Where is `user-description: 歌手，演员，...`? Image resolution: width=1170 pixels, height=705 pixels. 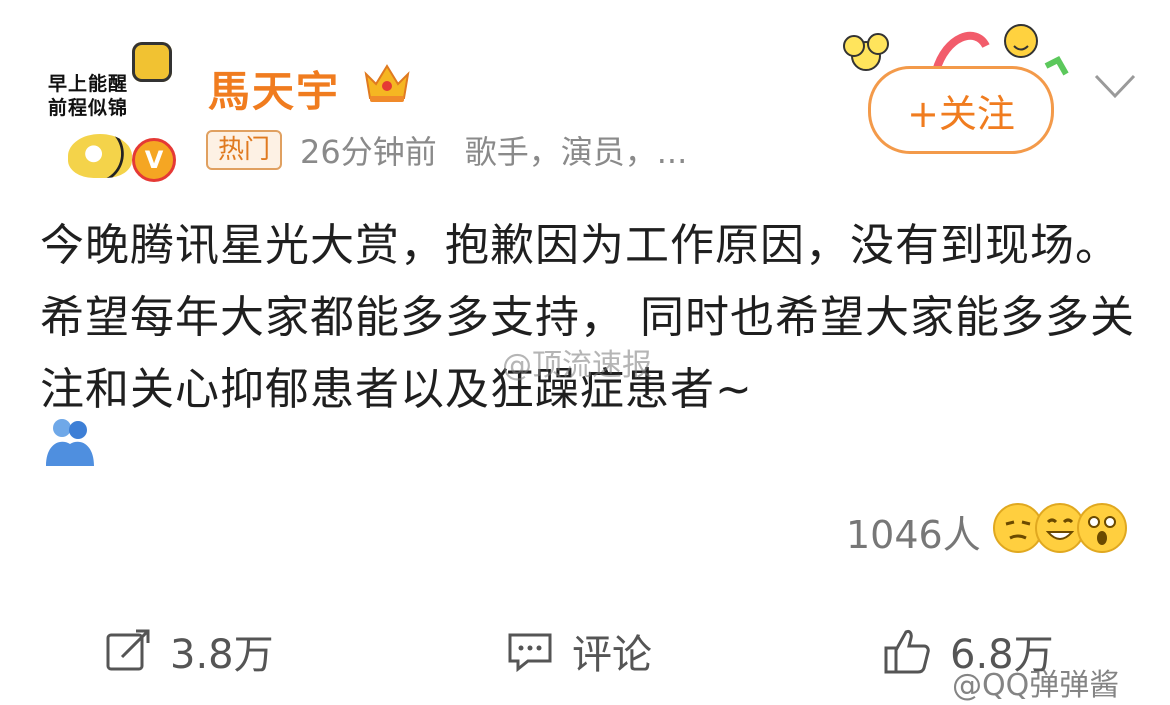 user-description: 歌手，演员，... is located at coordinates (576, 152).